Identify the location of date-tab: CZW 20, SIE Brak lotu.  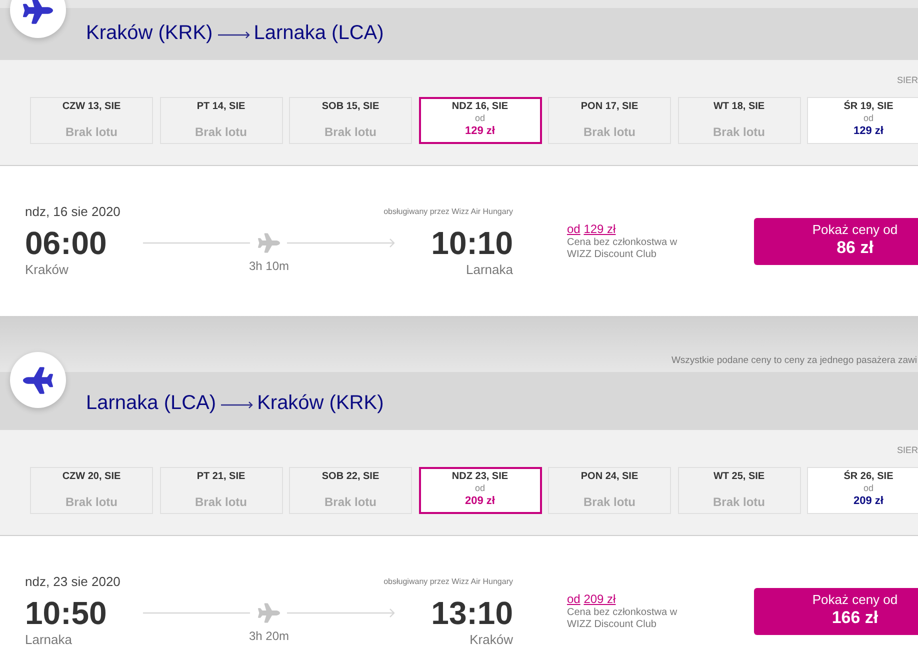
(91, 490).